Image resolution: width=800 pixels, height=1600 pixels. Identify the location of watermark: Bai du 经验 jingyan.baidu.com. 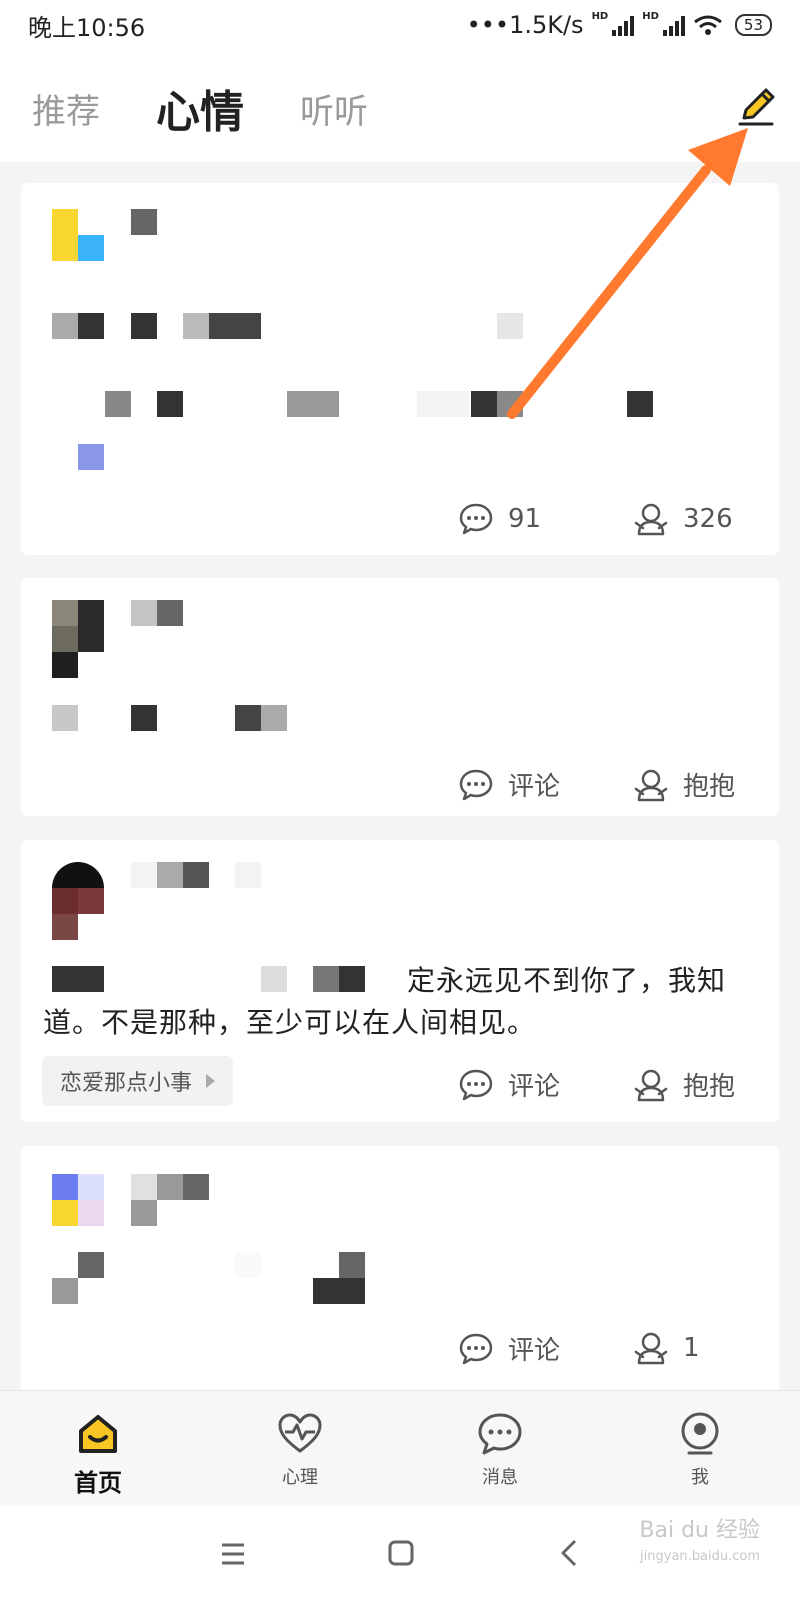
(699, 1544).